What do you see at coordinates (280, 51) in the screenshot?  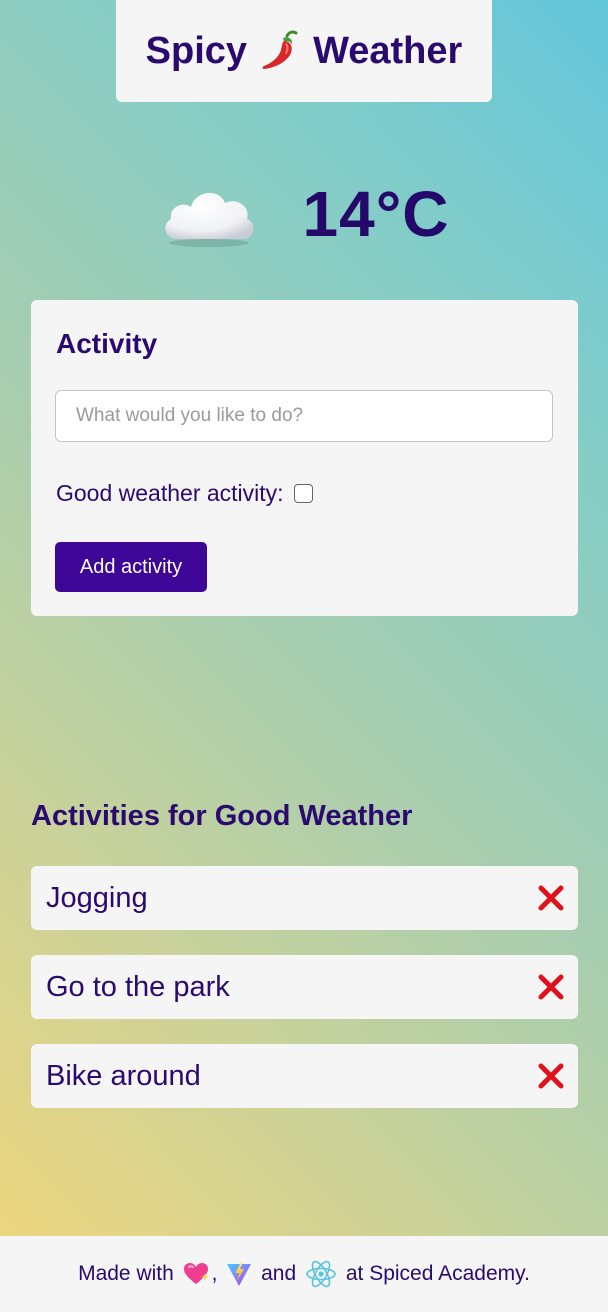 I see `chili-pepper-icon` at bounding box center [280, 51].